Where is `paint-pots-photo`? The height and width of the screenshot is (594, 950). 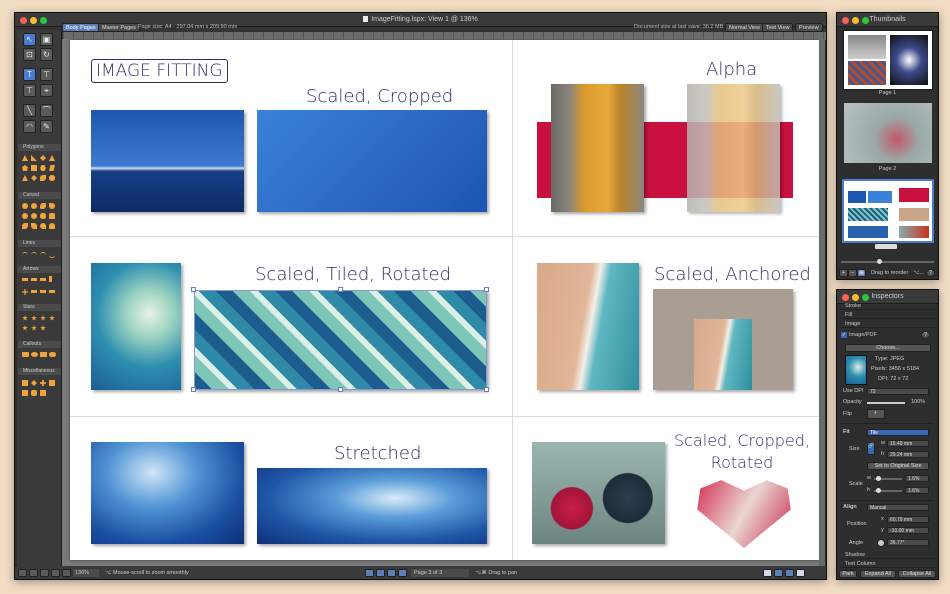 paint-pots-photo is located at coordinates (598, 493).